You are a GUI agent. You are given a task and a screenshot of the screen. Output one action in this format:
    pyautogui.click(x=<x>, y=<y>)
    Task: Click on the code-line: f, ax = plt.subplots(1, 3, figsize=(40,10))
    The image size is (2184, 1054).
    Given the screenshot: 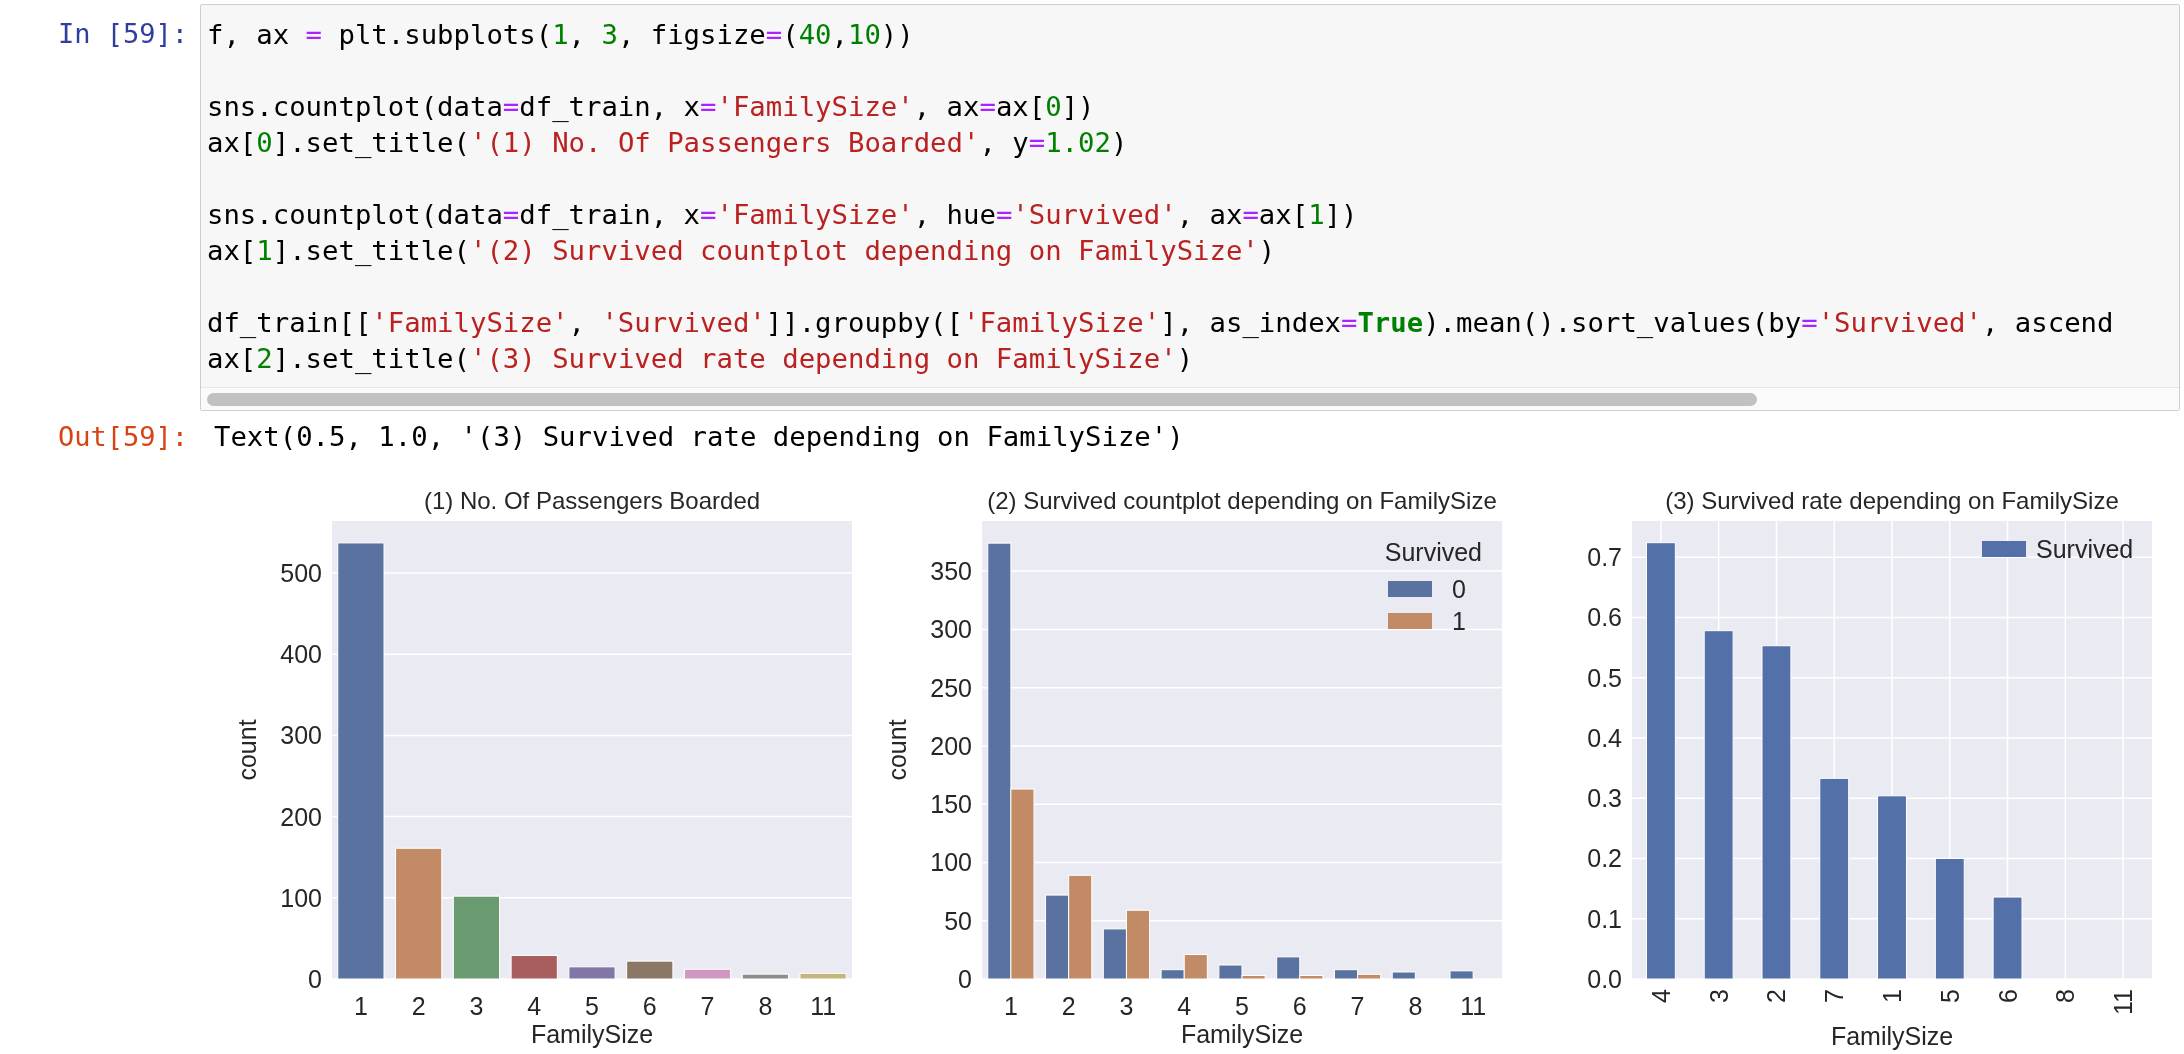 What is the action you would take?
    pyautogui.click(x=561, y=35)
    